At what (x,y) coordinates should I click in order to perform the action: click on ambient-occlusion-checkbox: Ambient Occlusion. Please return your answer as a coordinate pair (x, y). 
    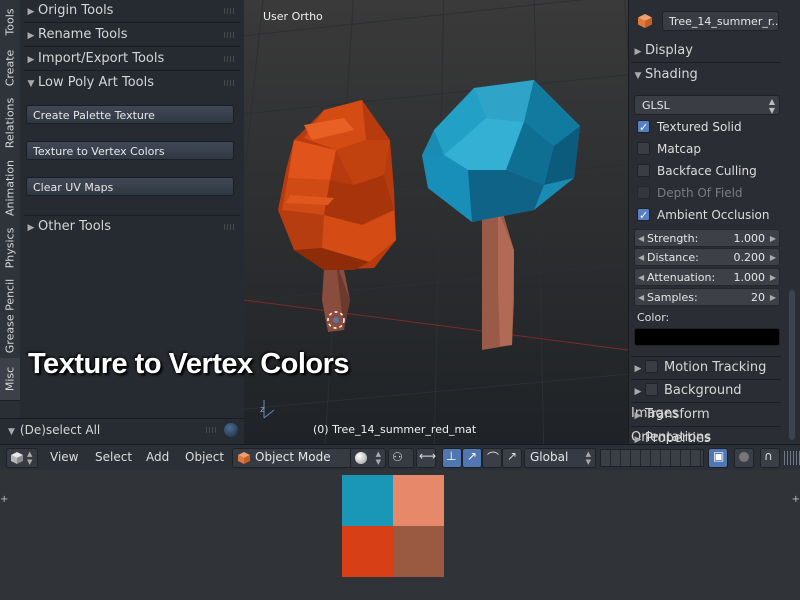
    Looking at the image, I should click on (703, 215).